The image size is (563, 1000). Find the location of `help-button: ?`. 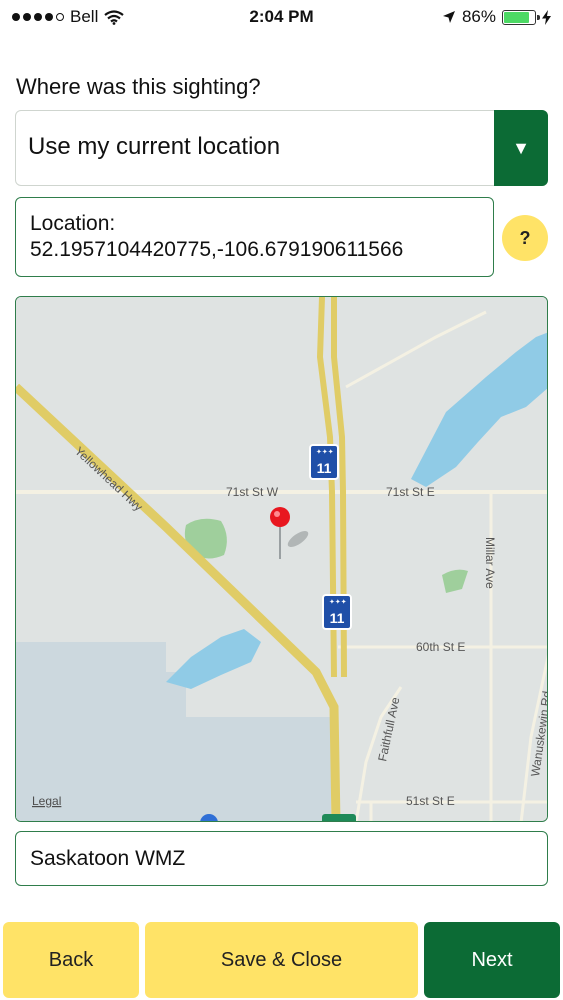

help-button: ? is located at coordinates (525, 238).